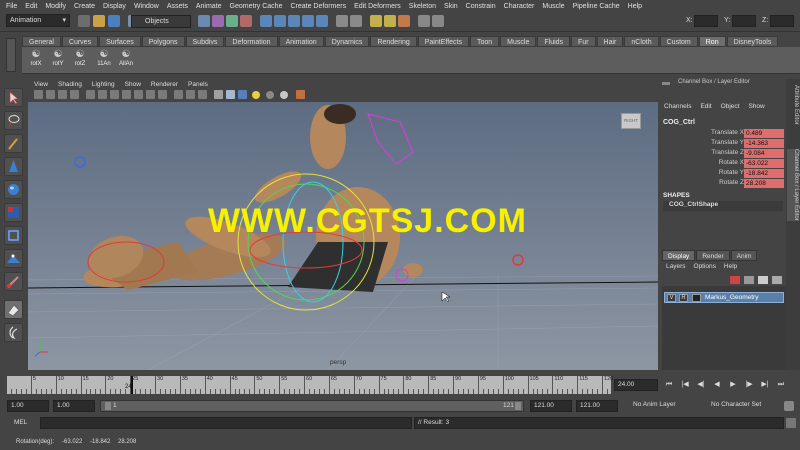 The height and width of the screenshot is (450, 800). Describe the element at coordinates (38, 94) in the screenshot. I see `camera-attributes-icon` at that location.